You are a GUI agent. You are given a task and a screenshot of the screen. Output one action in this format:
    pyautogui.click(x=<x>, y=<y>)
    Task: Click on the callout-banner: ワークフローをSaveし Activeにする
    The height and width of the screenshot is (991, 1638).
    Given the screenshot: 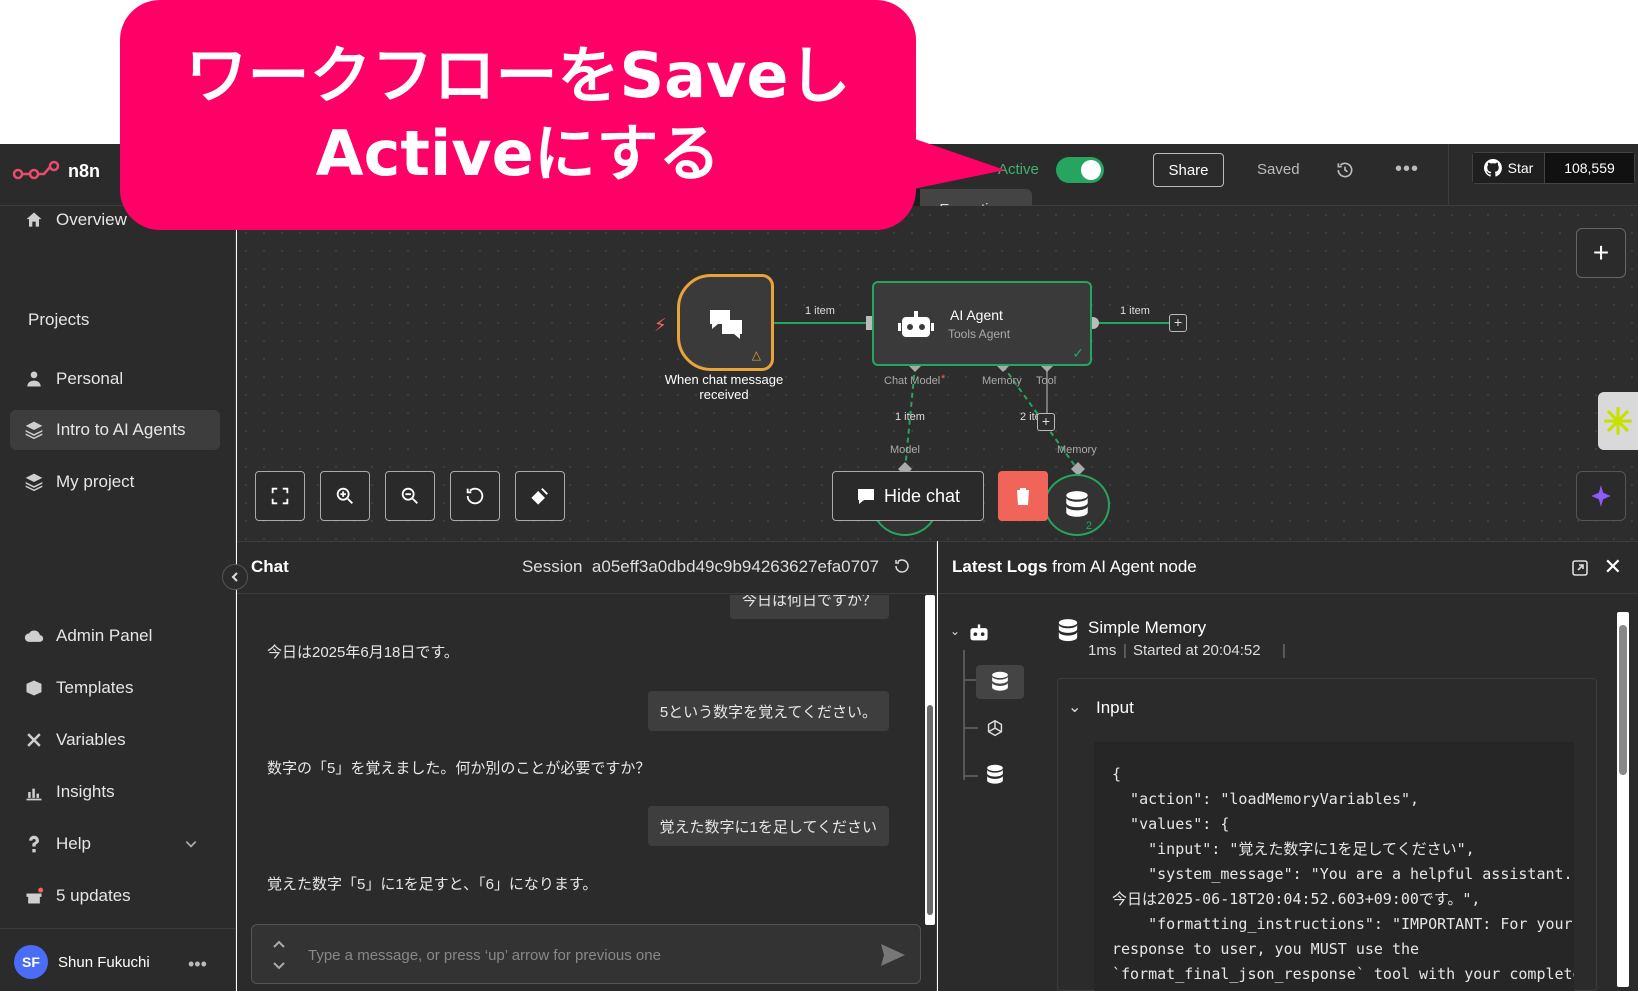 What is the action you would take?
    pyautogui.click(x=518, y=115)
    